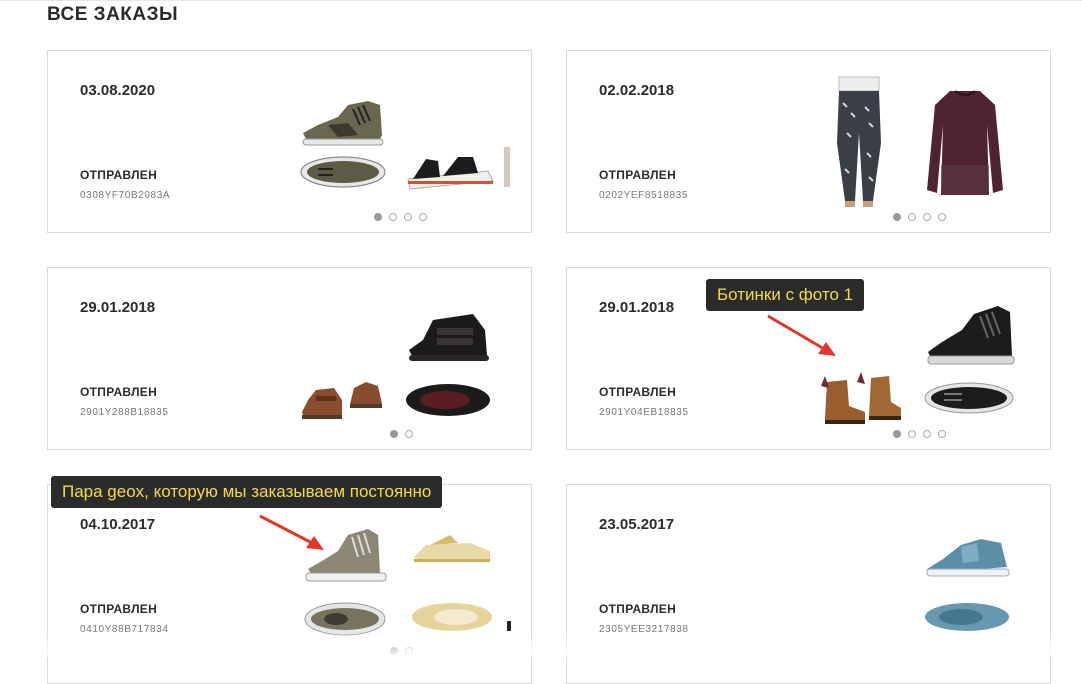  I want to click on order-code: 2901Y288B18835, so click(124, 412).